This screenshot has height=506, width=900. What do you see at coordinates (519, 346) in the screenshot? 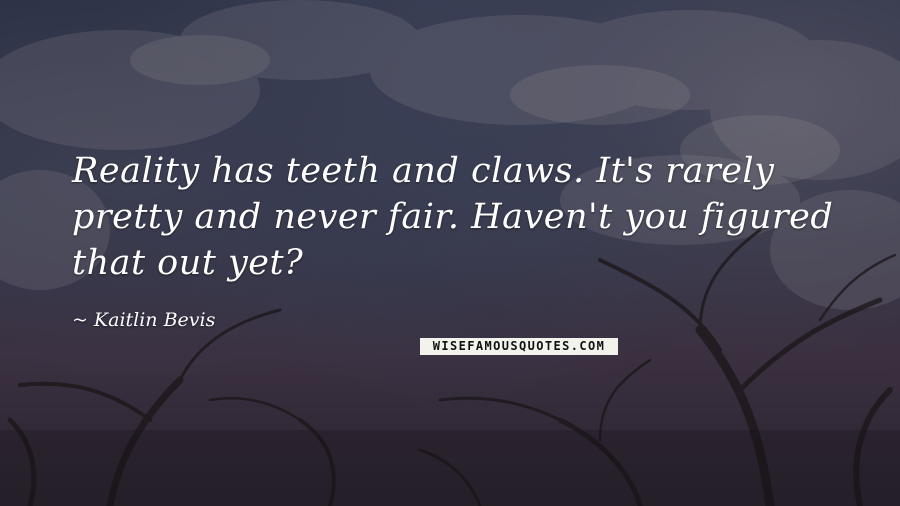
I see `watermark-logo: WISEFAMOUSQUOTES.COM` at bounding box center [519, 346].